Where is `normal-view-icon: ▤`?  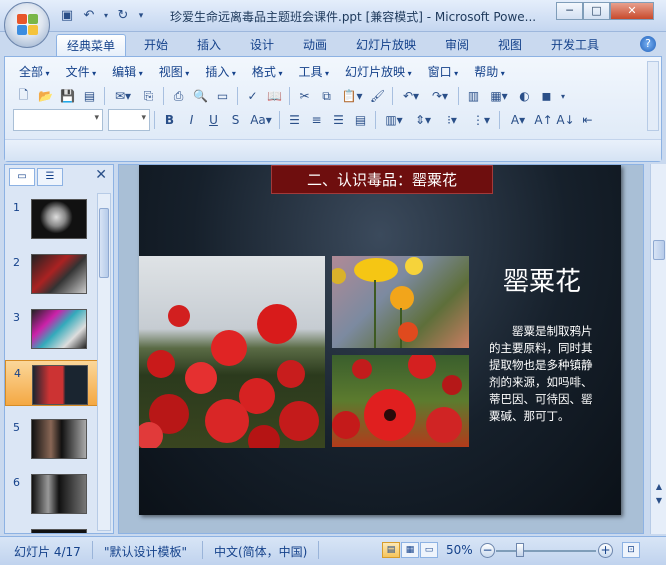 normal-view-icon: ▤ is located at coordinates (391, 550).